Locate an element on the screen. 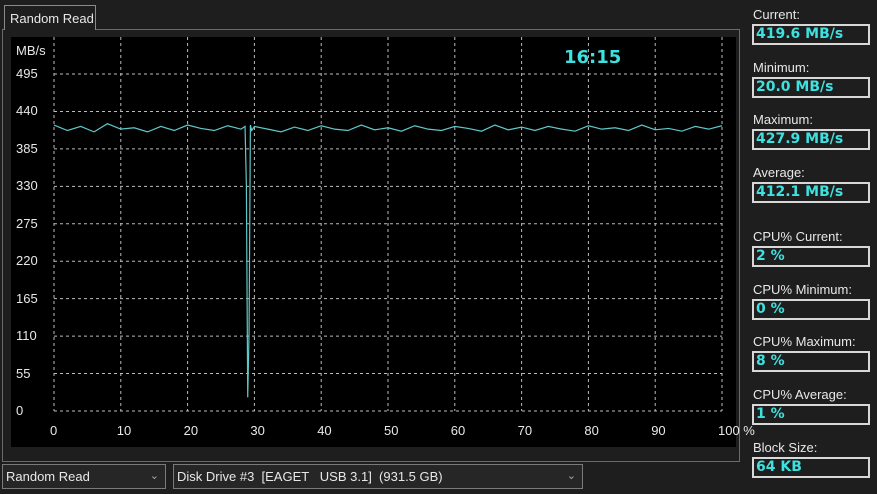 The width and height of the screenshot is (877, 494). drive-value: Disk Drive #3 [EAGET USB 3.1] (931.5 GB) is located at coordinates (310, 476).